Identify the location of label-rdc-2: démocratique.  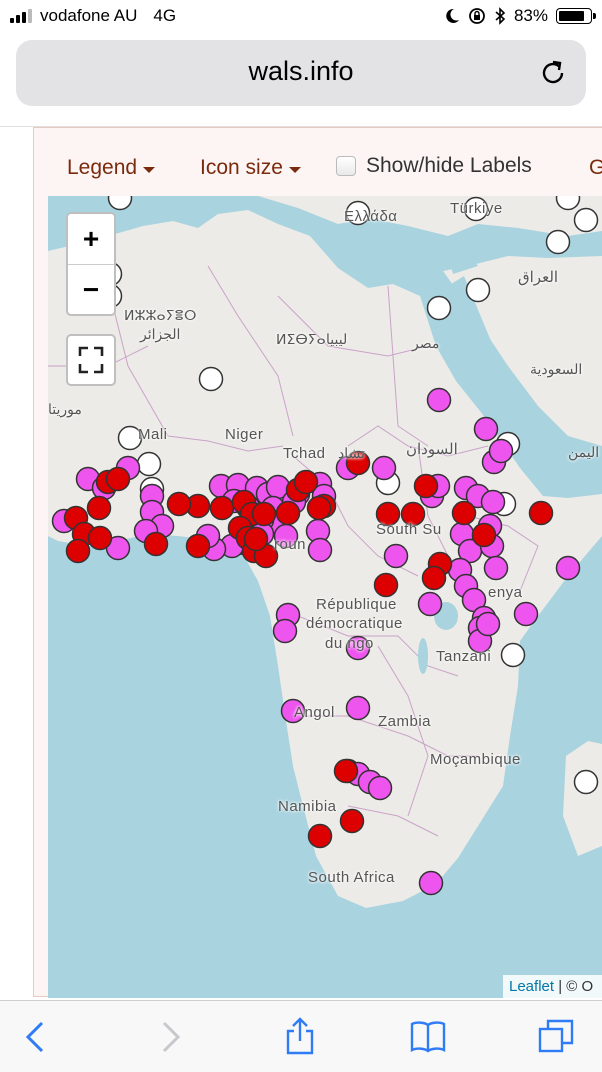
(354, 623).